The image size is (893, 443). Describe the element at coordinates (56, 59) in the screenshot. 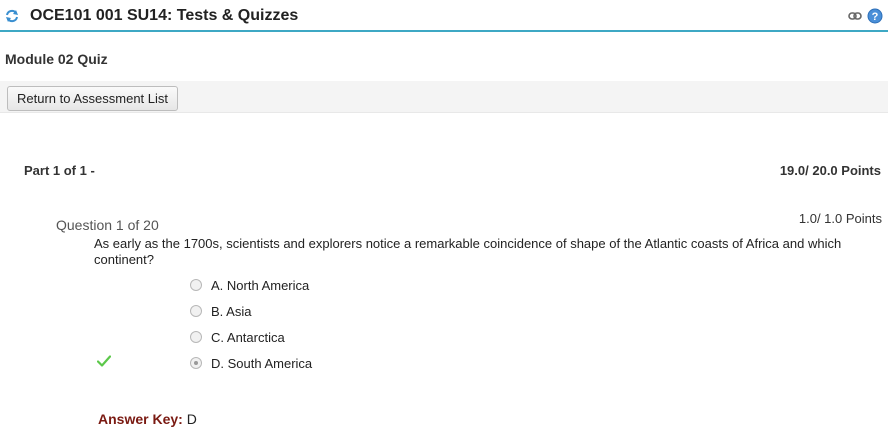

I see `assessment-title: Module 02 Quiz` at that location.